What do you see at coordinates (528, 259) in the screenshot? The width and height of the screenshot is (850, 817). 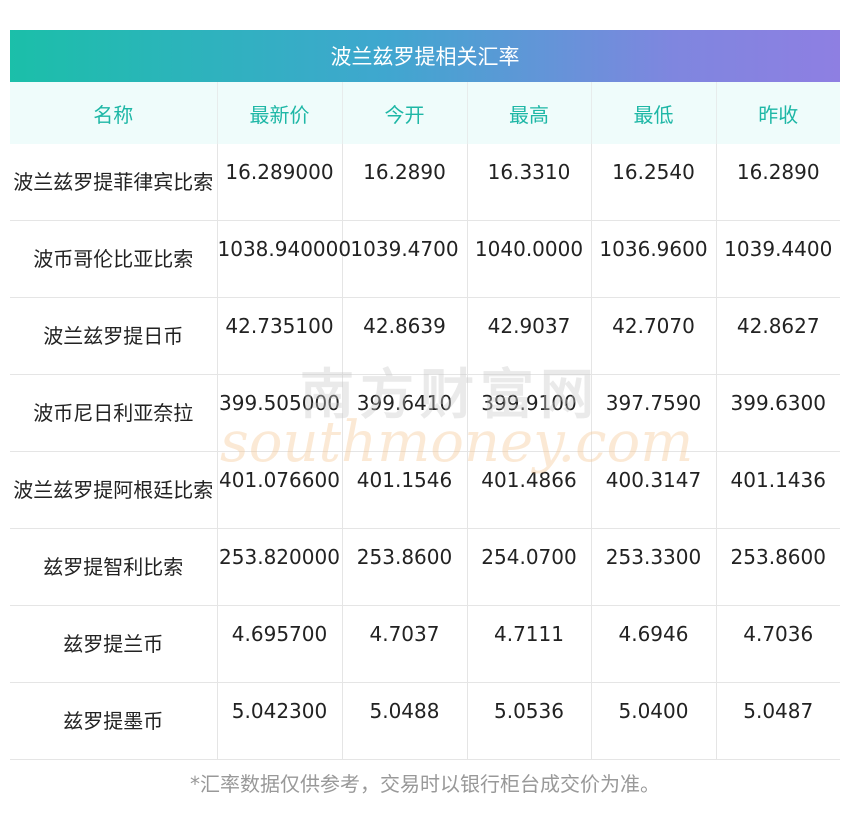 I see `high-value: 1040.0000` at bounding box center [528, 259].